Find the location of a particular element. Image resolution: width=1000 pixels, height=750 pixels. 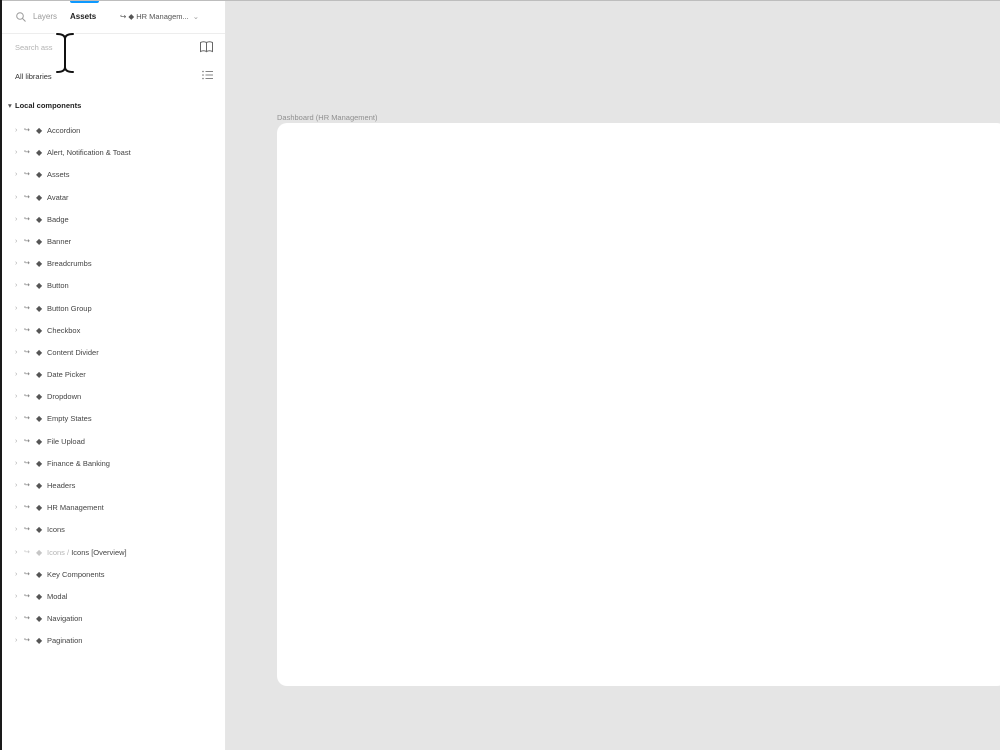

component-name: Icons [Overview] is located at coordinates (99, 552).